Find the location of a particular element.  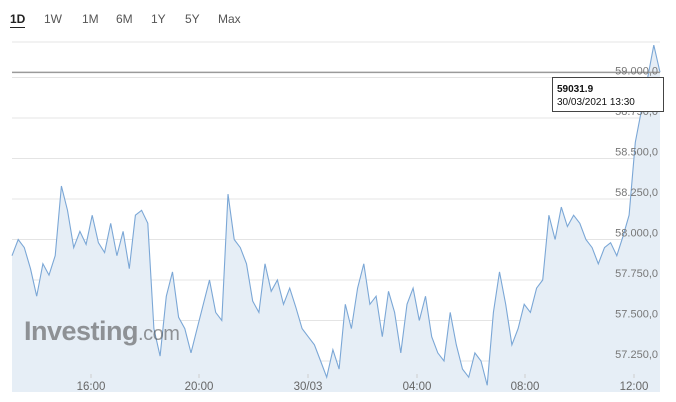

price-tooltip: 59031.9 30/03/2021 13:30 is located at coordinates (608, 94).